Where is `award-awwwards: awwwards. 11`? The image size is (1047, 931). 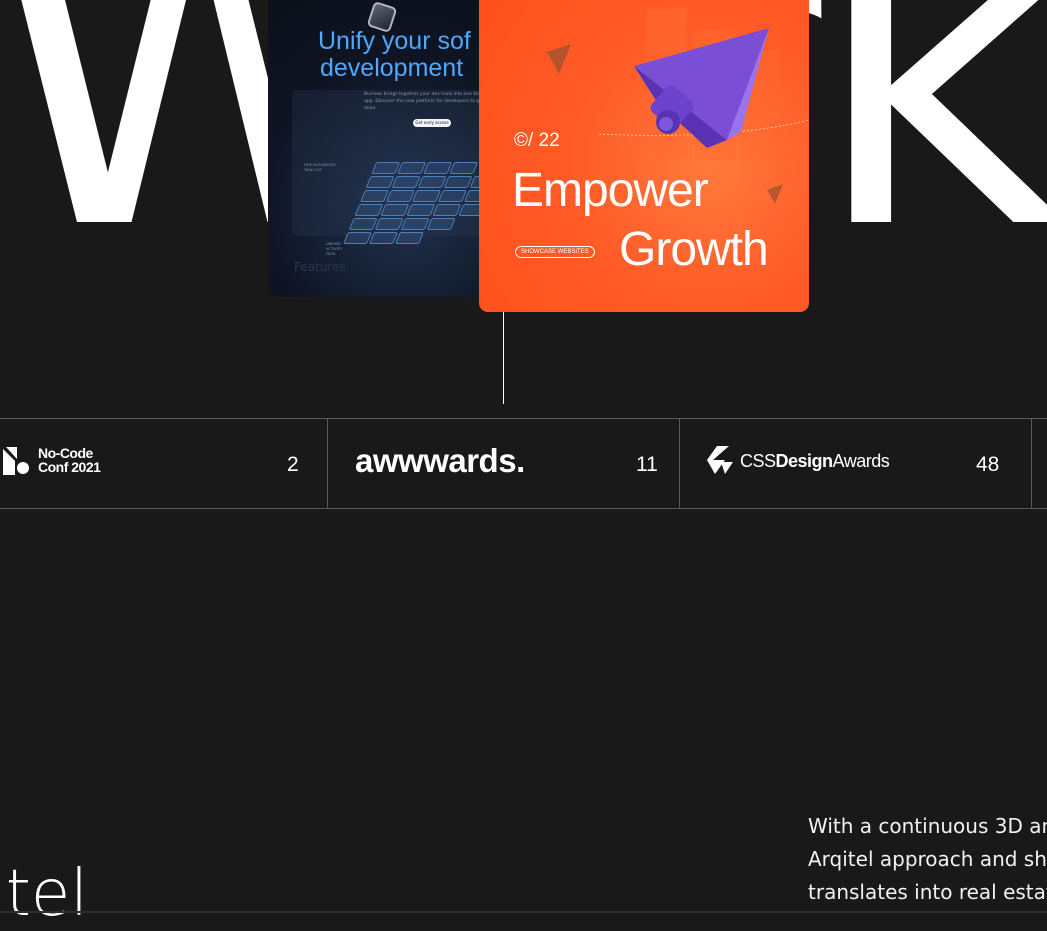 award-awwwards: awwwards. 11 is located at coordinates (503, 463).